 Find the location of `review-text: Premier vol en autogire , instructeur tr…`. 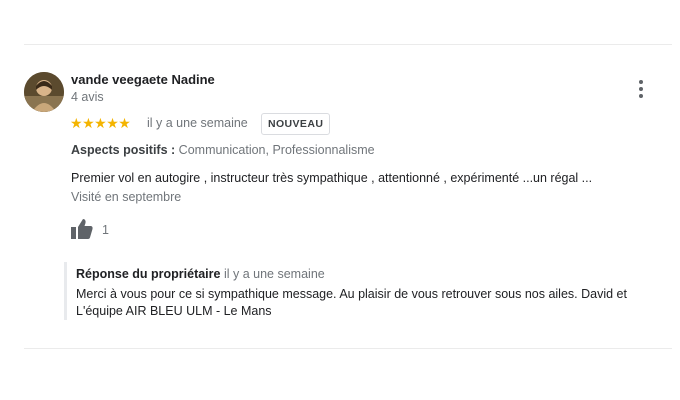

review-text: Premier vol en autogire , instructeur tr… is located at coordinates (332, 178).